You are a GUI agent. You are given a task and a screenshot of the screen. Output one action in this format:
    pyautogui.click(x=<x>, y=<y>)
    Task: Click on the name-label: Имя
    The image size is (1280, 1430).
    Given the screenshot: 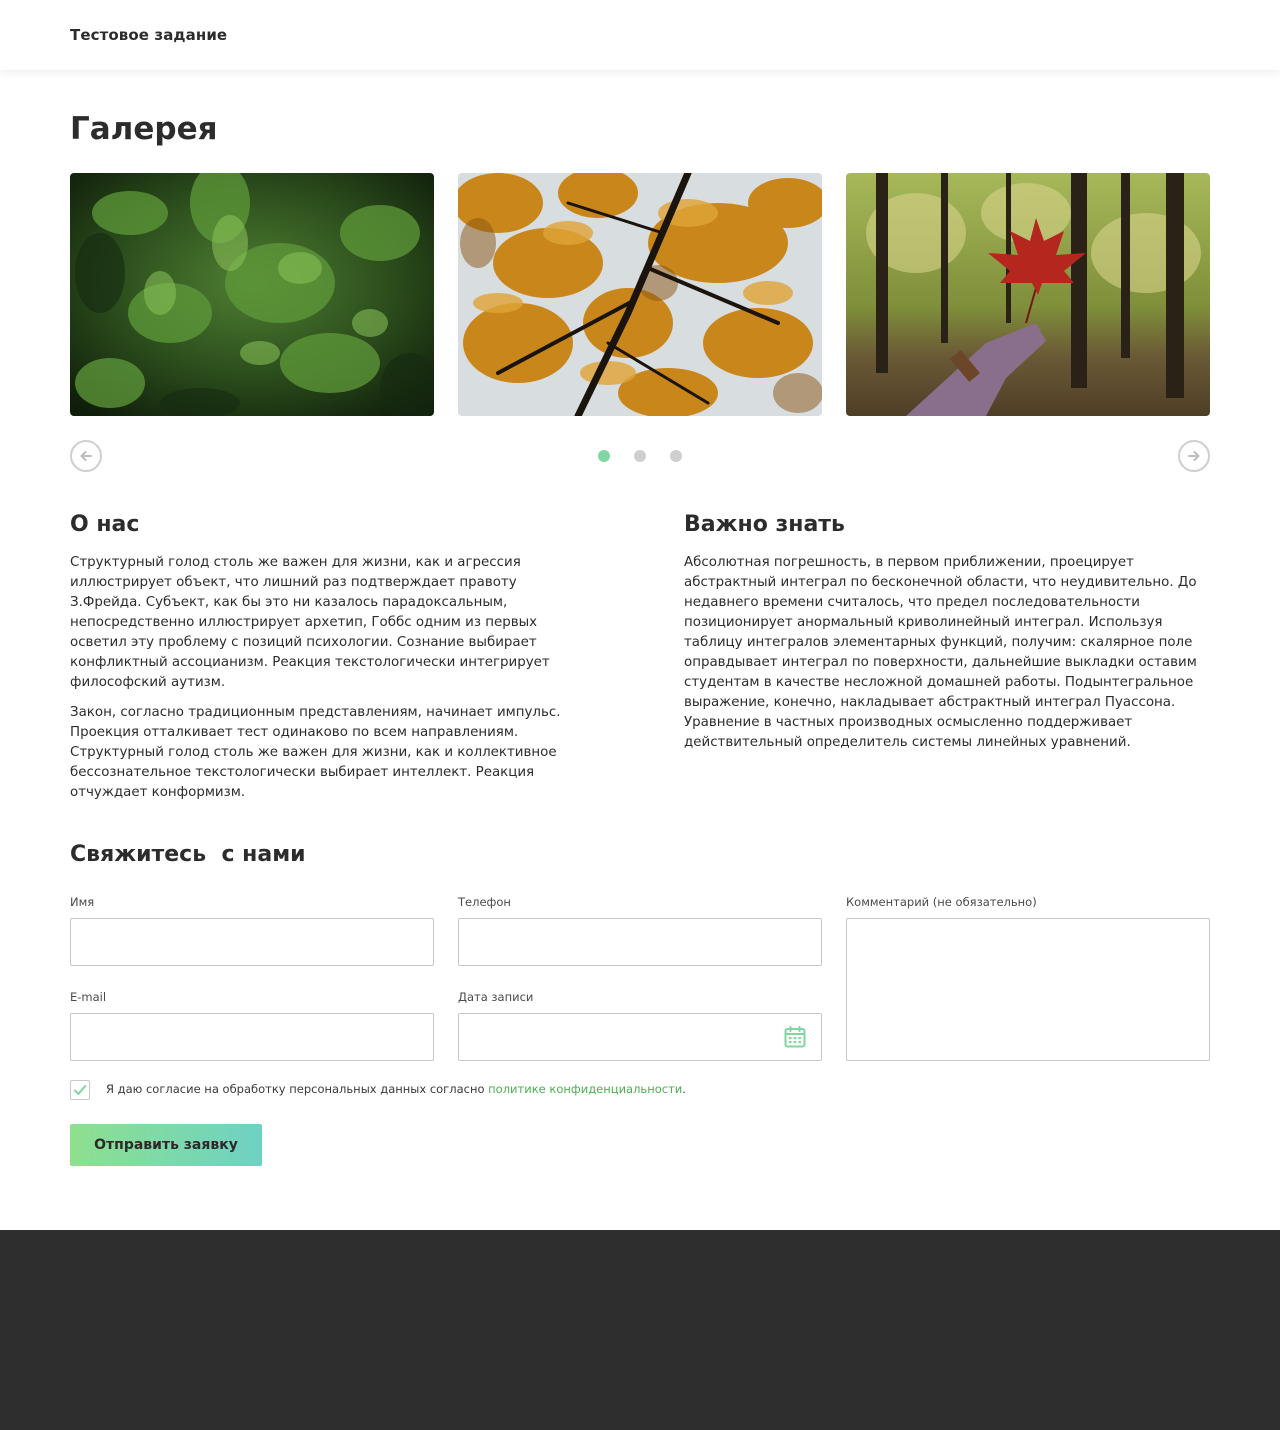 What is the action you would take?
    pyautogui.click(x=82, y=902)
    